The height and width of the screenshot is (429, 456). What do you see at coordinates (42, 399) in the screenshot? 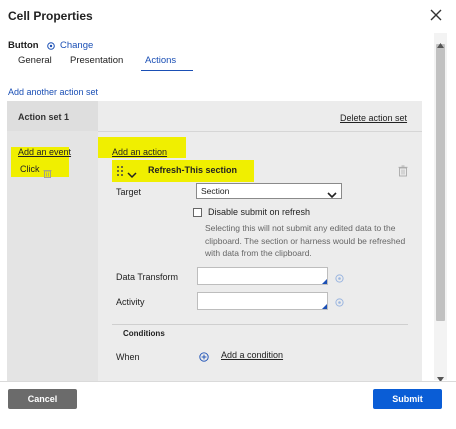
I see `cancel-button: Cancel` at bounding box center [42, 399].